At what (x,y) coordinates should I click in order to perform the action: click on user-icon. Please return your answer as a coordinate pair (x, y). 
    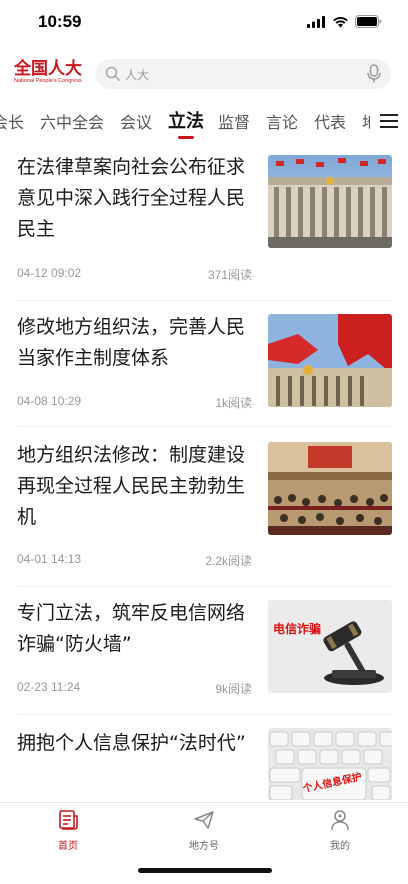
    Looking at the image, I should click on (340, 820).